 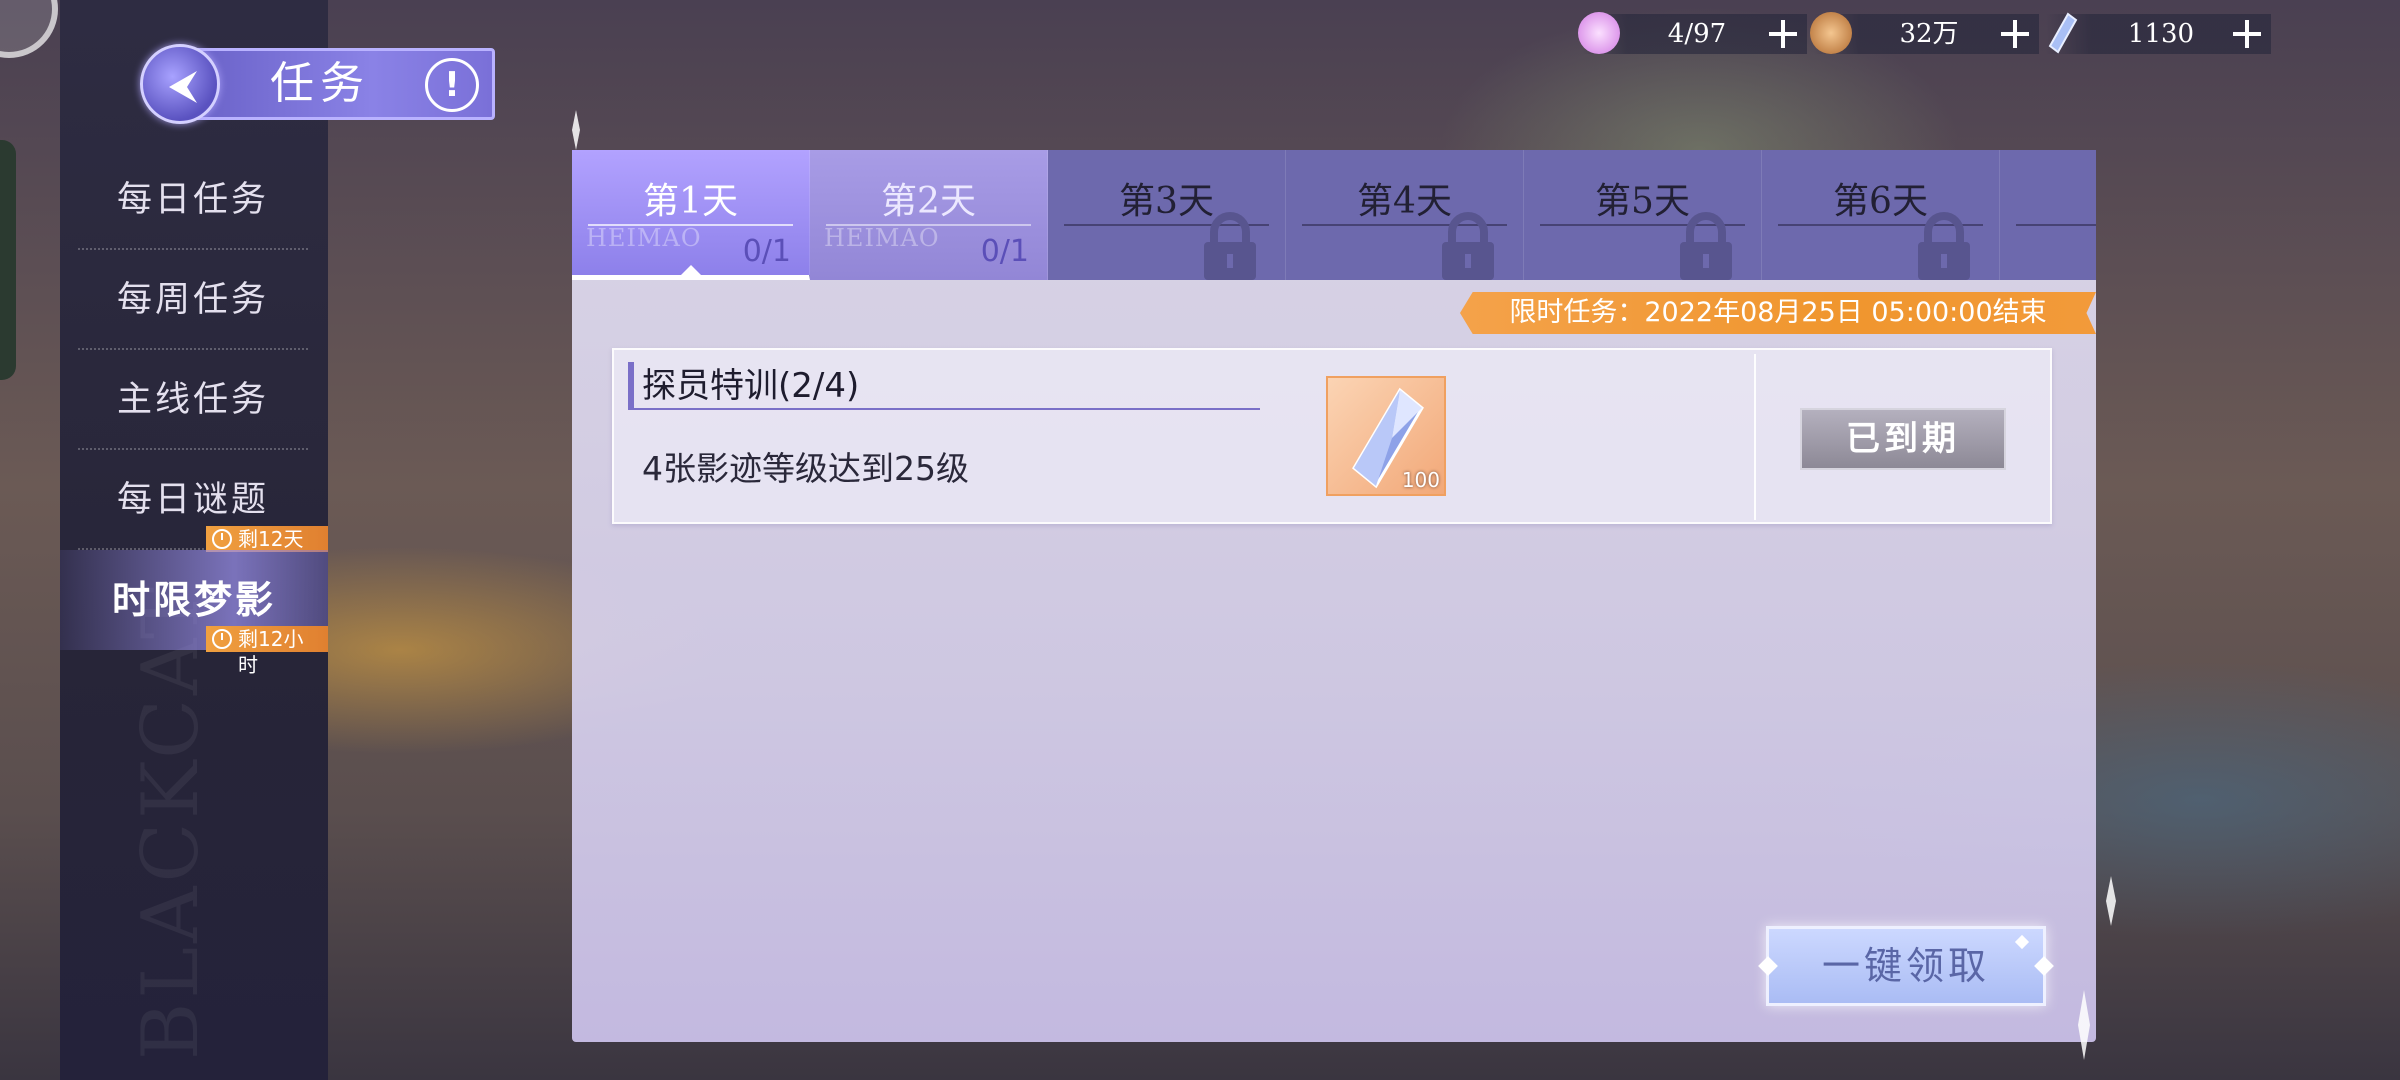 I want to click on tab-label: 第1天, so click(x=690, y=201).